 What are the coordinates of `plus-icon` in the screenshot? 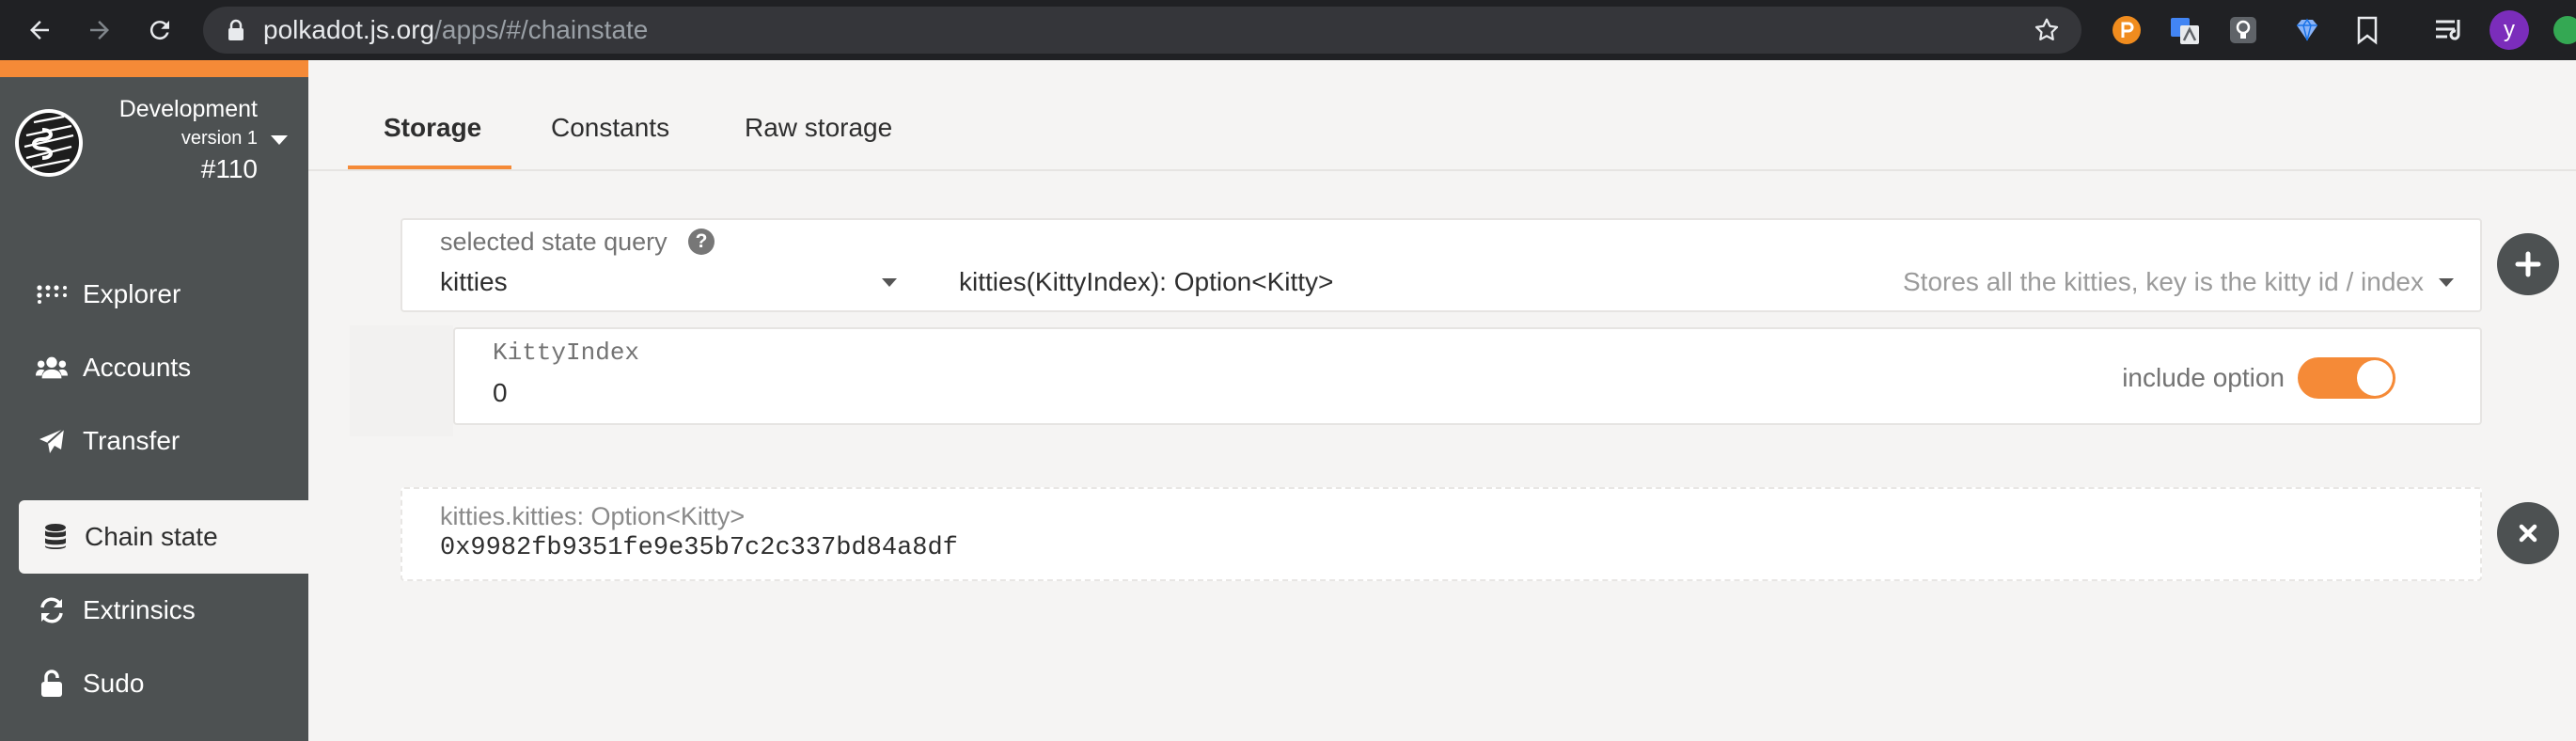 It's located at (2528, 264).